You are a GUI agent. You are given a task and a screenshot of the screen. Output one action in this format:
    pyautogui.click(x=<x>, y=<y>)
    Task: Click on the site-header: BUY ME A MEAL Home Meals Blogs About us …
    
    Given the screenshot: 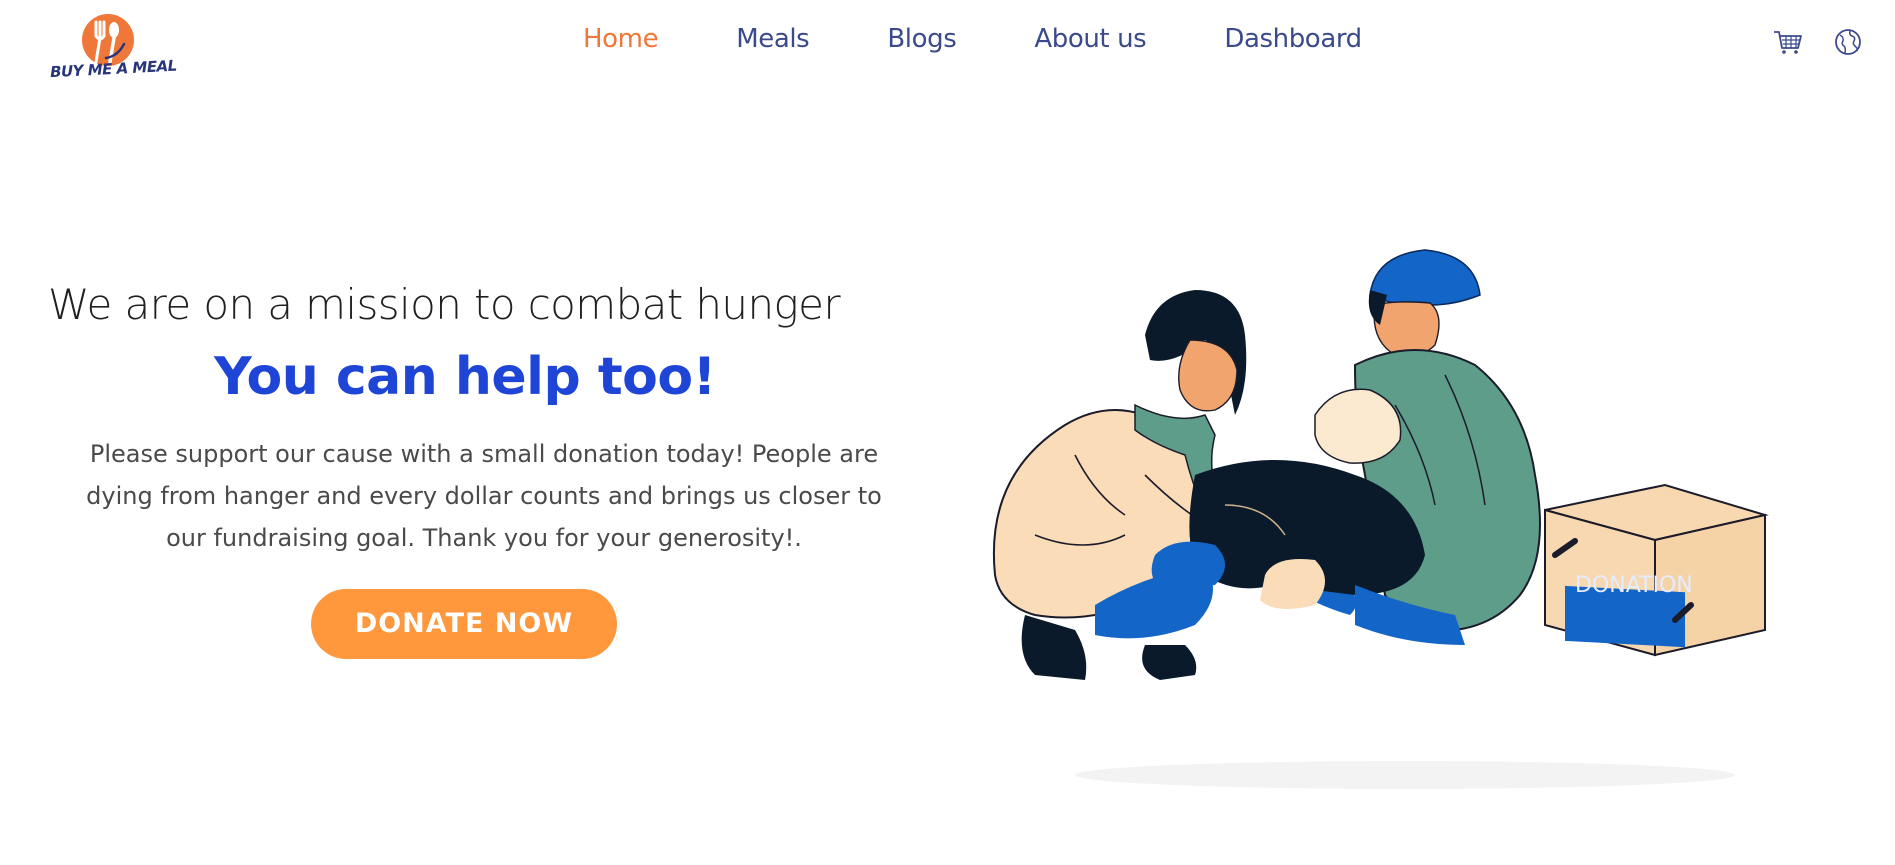 What is the action you would take?
    pyautogui.click(x=947, y=50)
    